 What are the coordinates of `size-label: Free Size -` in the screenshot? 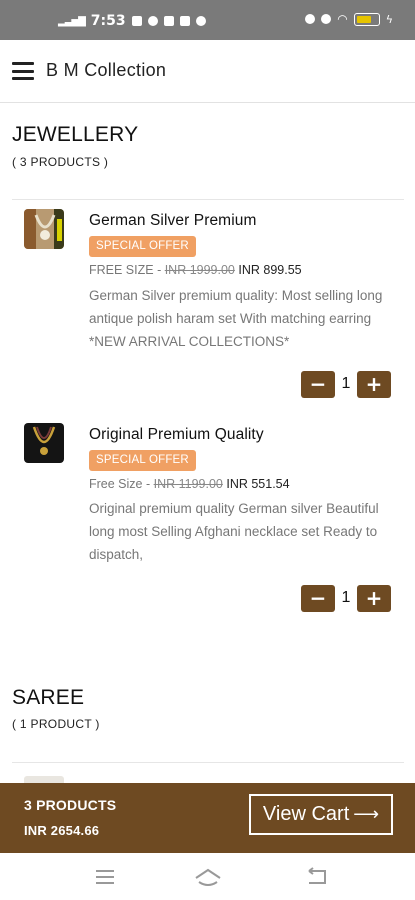 It's located at (121, 484).